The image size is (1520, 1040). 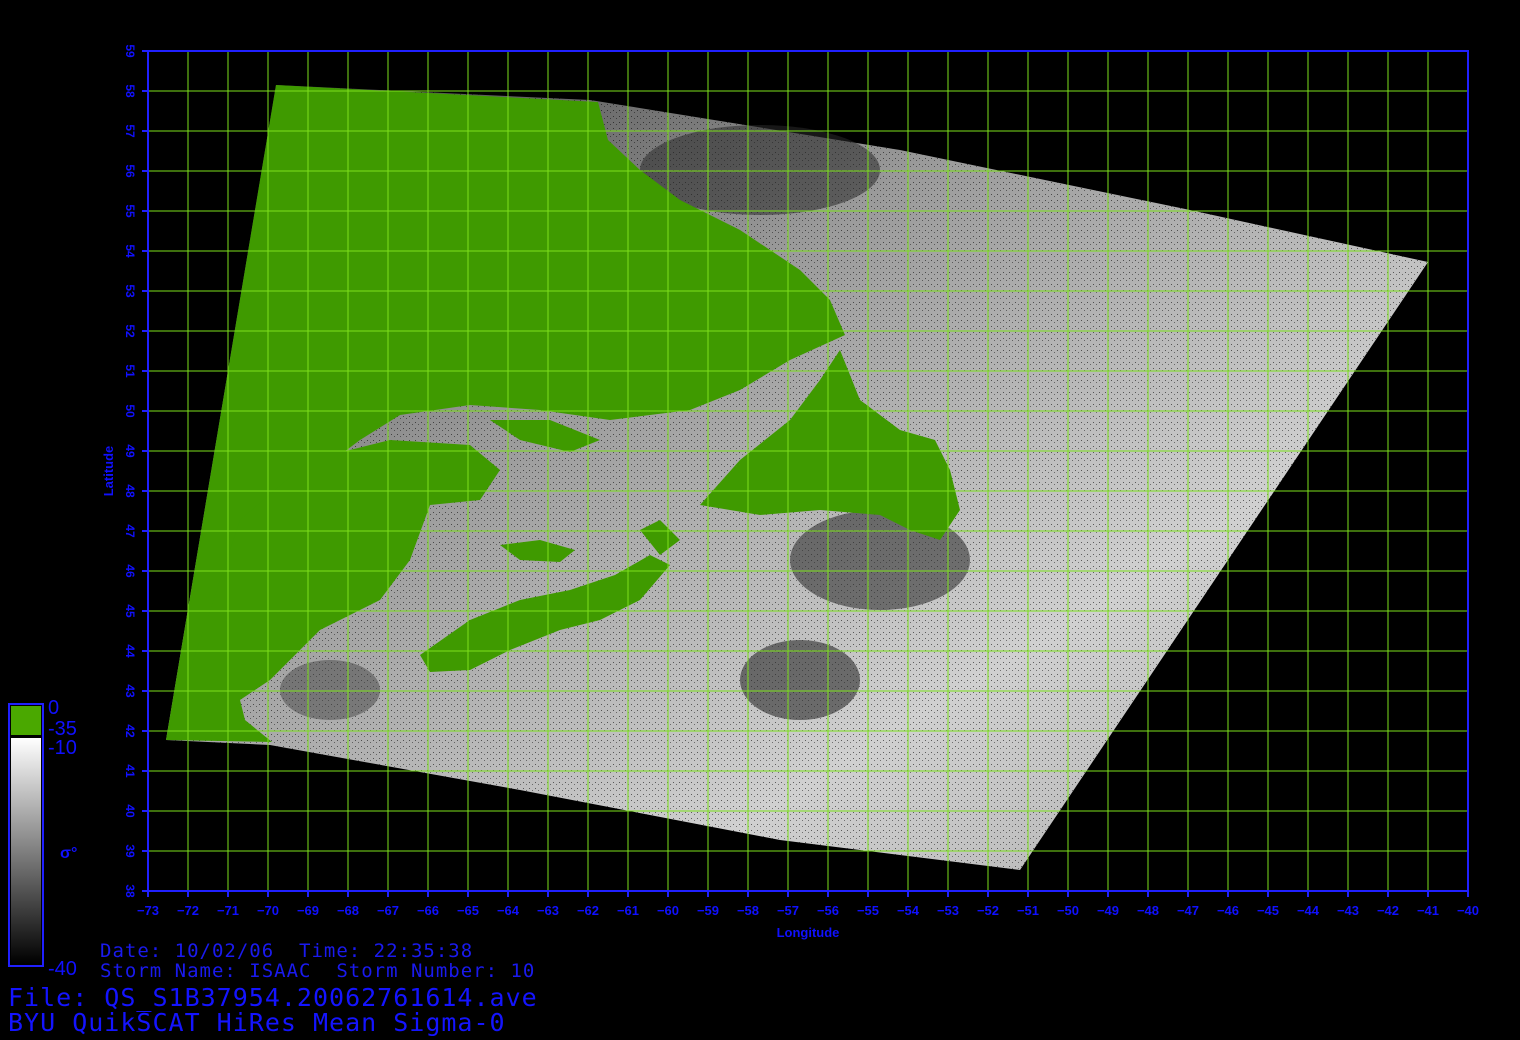 I want to click on lat-tick-label: 50, so click(x=130, y=411).